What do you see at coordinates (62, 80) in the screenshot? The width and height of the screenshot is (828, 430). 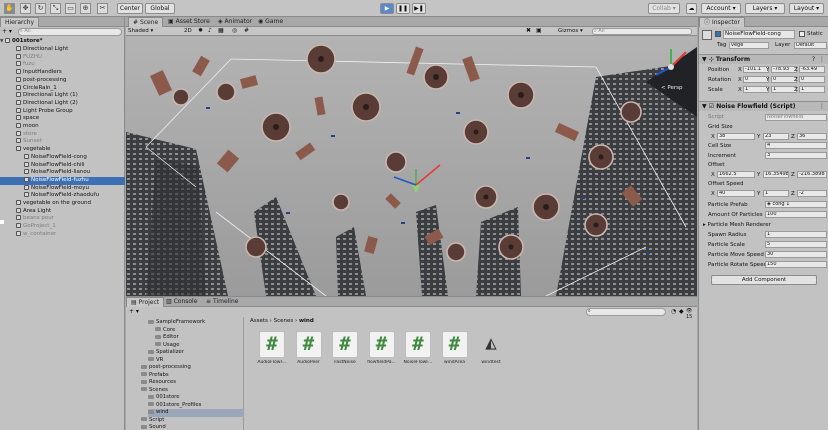 I see `hierarchy-item: post-processing` at bounding box center [62, 80].